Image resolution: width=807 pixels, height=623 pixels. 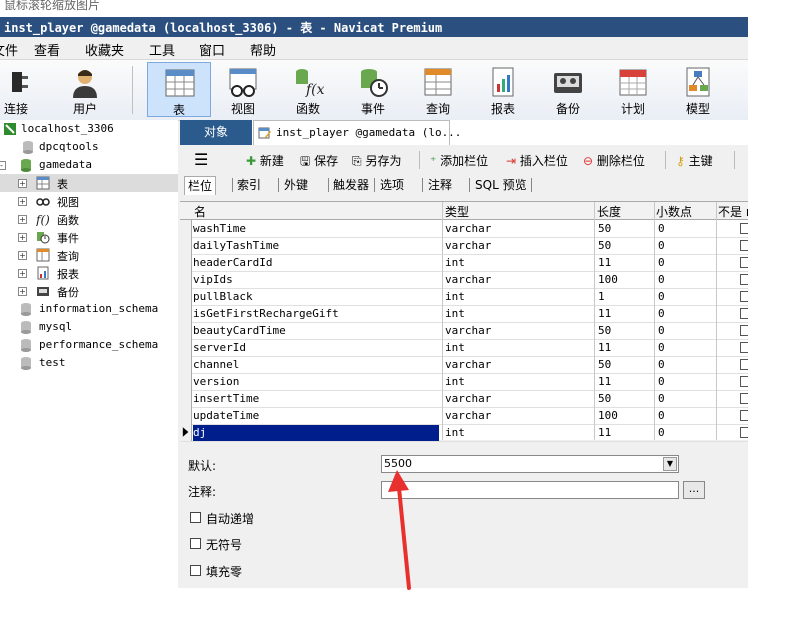 What do you see at coordinates (609, 211) in the screenshot?
I see `column-header-length: 长度` at bounding box center [609, 211].